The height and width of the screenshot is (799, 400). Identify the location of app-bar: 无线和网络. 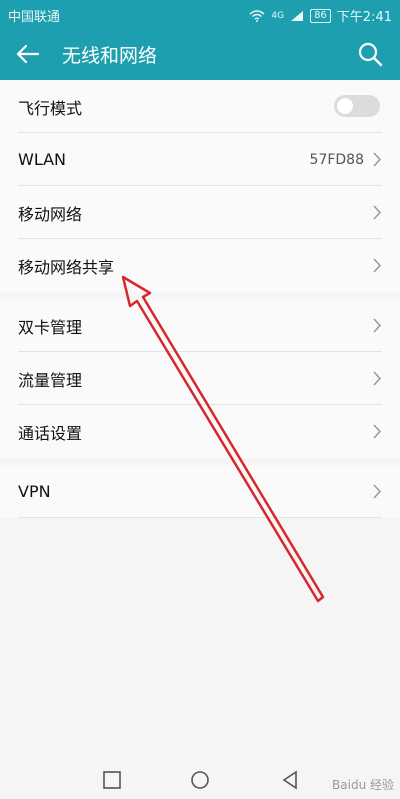
(200, 54).